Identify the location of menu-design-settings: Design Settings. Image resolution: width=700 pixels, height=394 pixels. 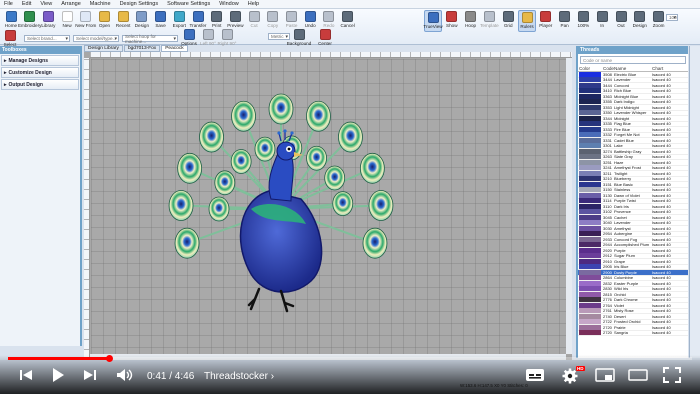
(139, 4).